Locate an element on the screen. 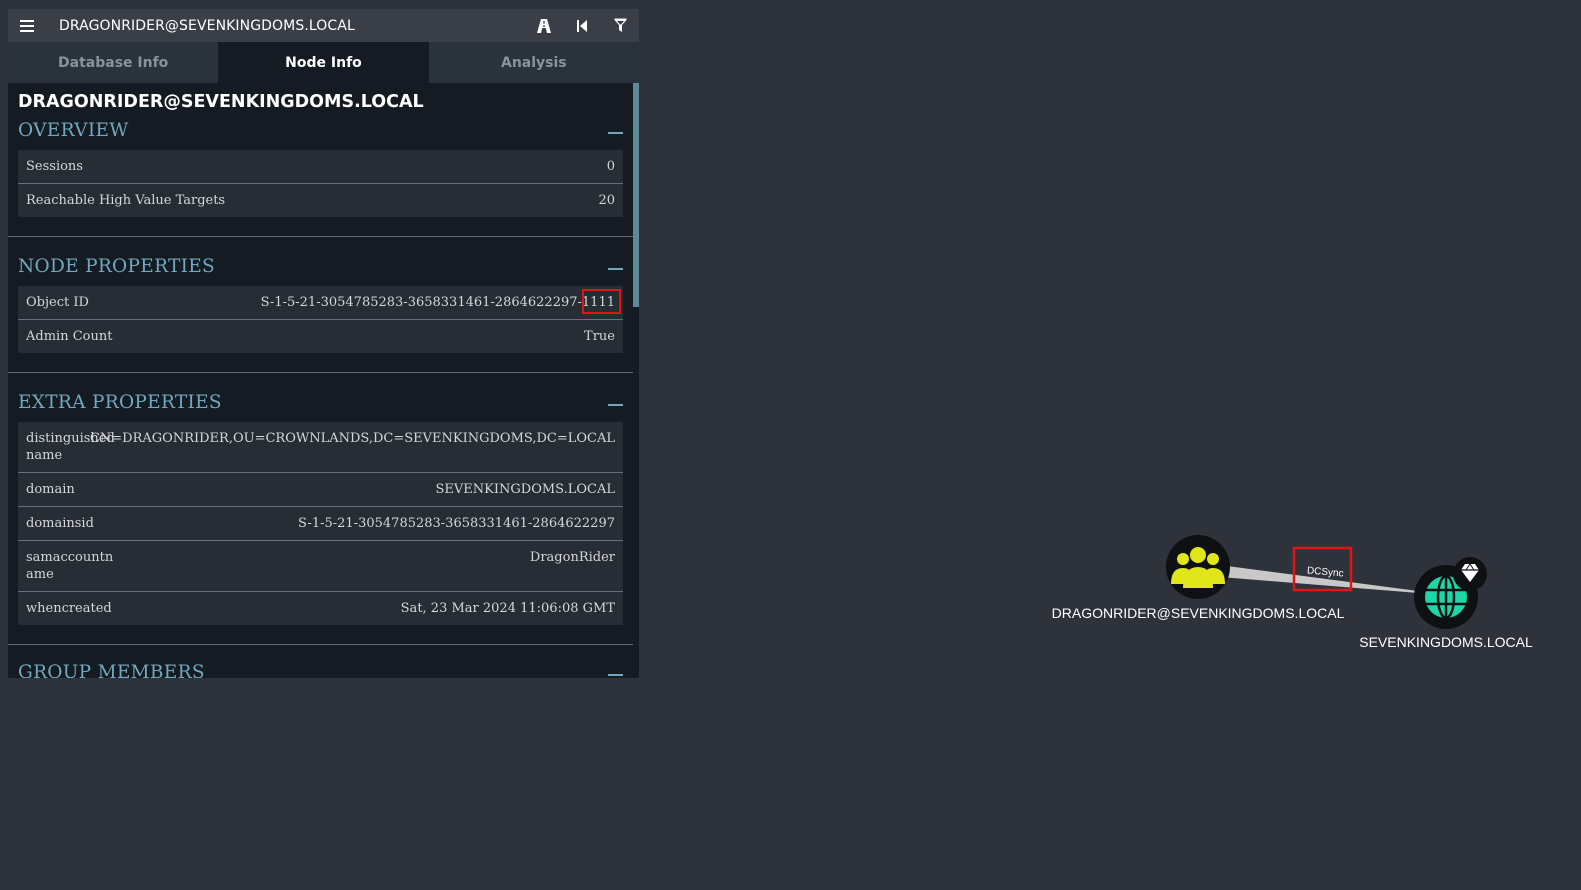  domain-node-label: SEVENKINGDOMS.LOCAL is located at coordinates (1446, 642).